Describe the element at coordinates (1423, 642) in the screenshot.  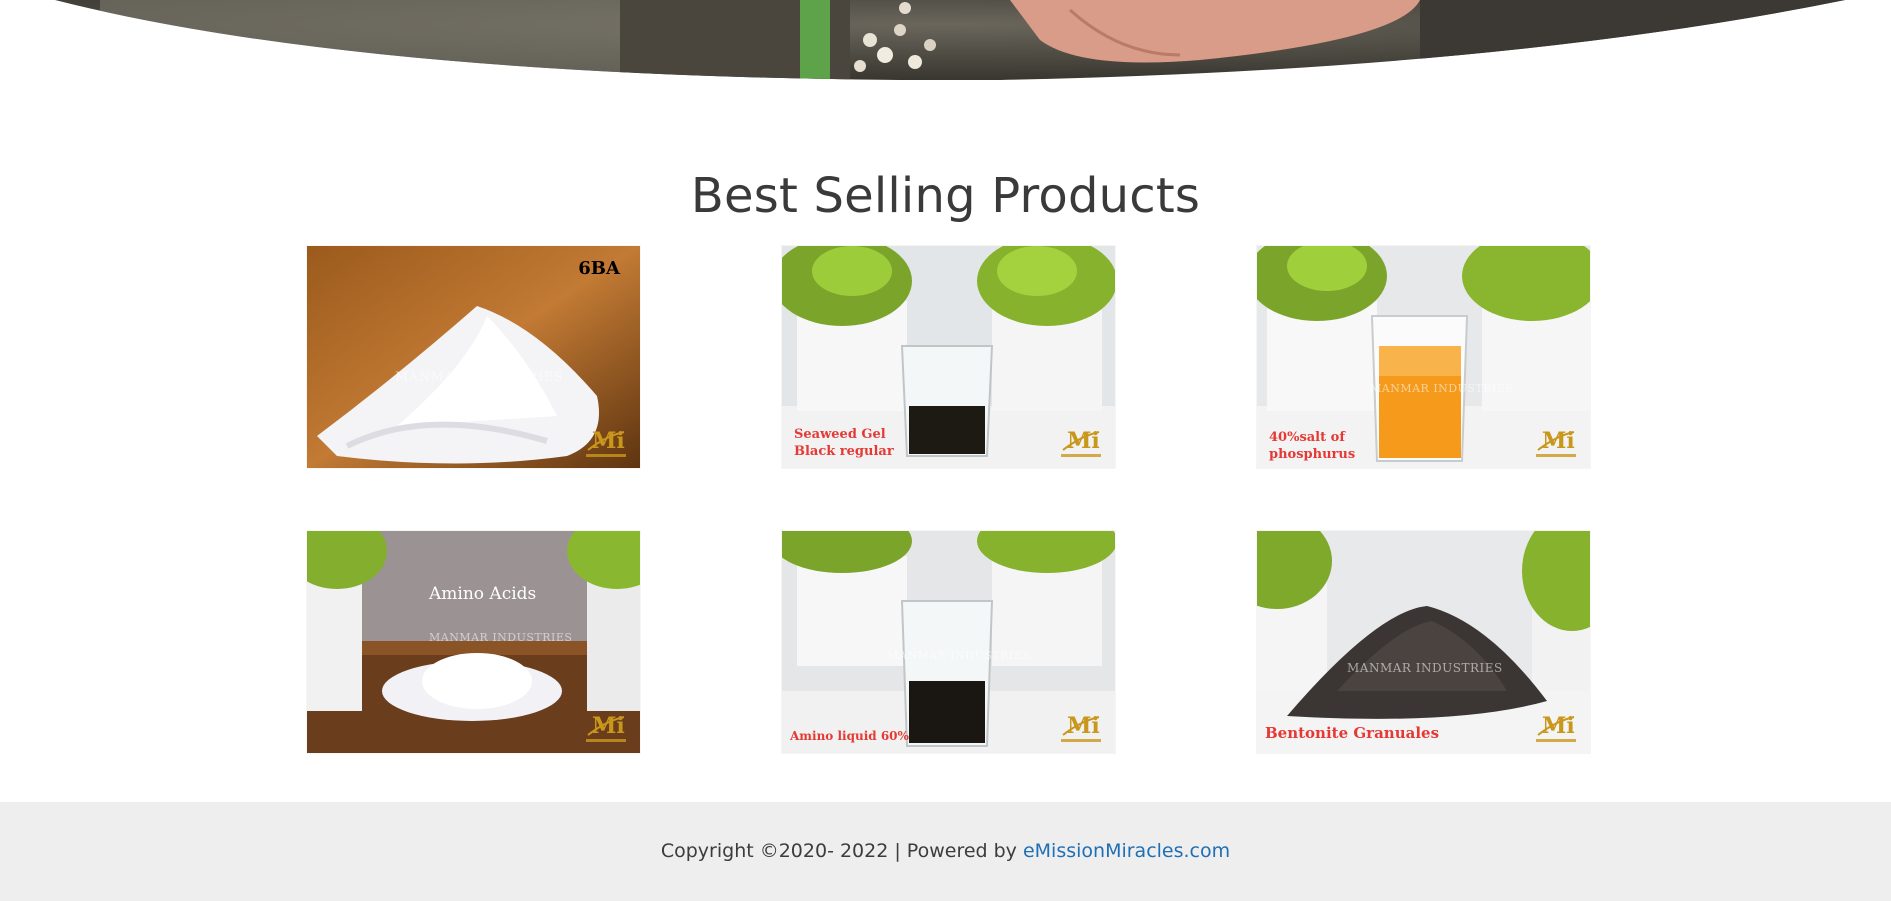
I see `product-card-bentonite-granuales: Bentonite Granuales MANMAR INDUSTRIES Mi` at that location.